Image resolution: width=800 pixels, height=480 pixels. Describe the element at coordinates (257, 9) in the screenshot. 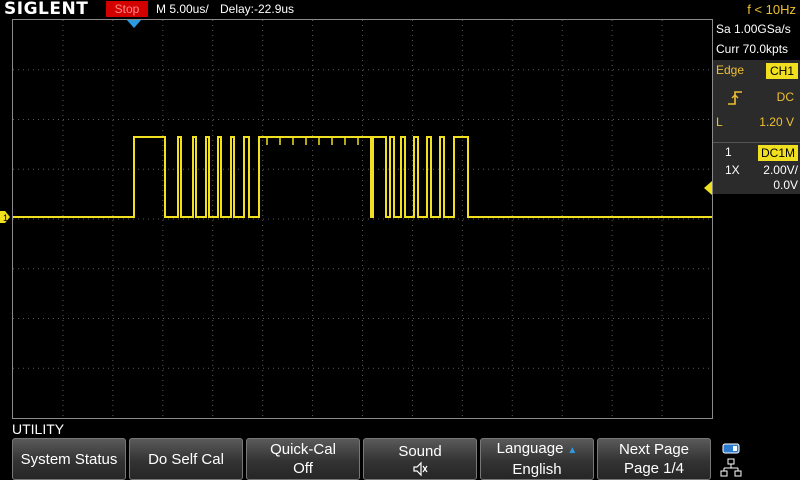

I see `delay-readout: Delay:-22.9us` at that location.